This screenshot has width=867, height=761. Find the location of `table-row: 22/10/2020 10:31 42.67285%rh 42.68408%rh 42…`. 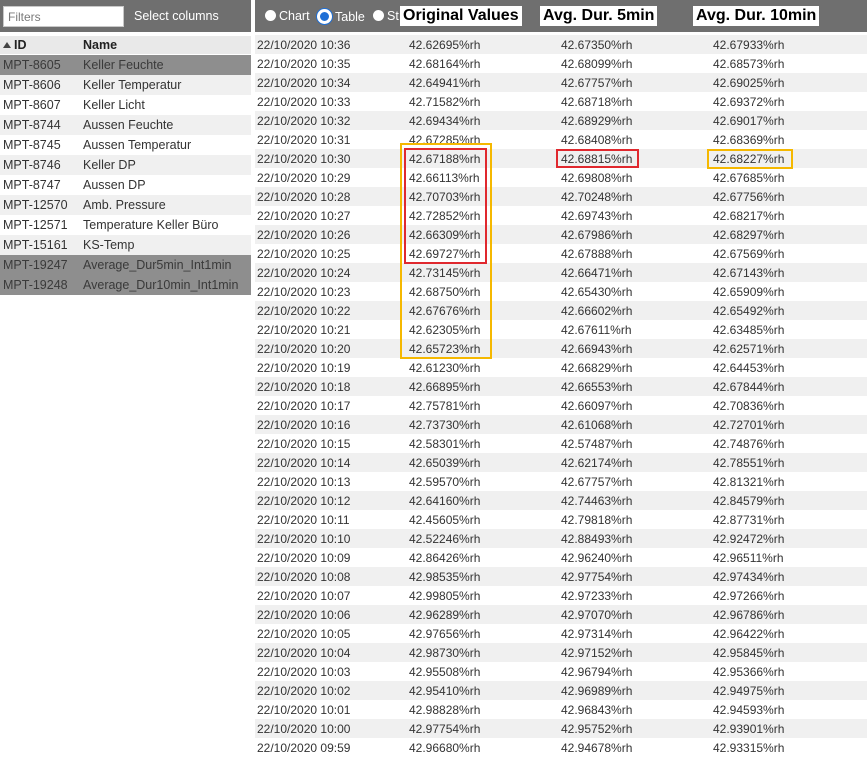

table-row: 22/10/2020 10:31 42.67285%rh 42.68408%rh 42… is located at coordinates (561, 139).